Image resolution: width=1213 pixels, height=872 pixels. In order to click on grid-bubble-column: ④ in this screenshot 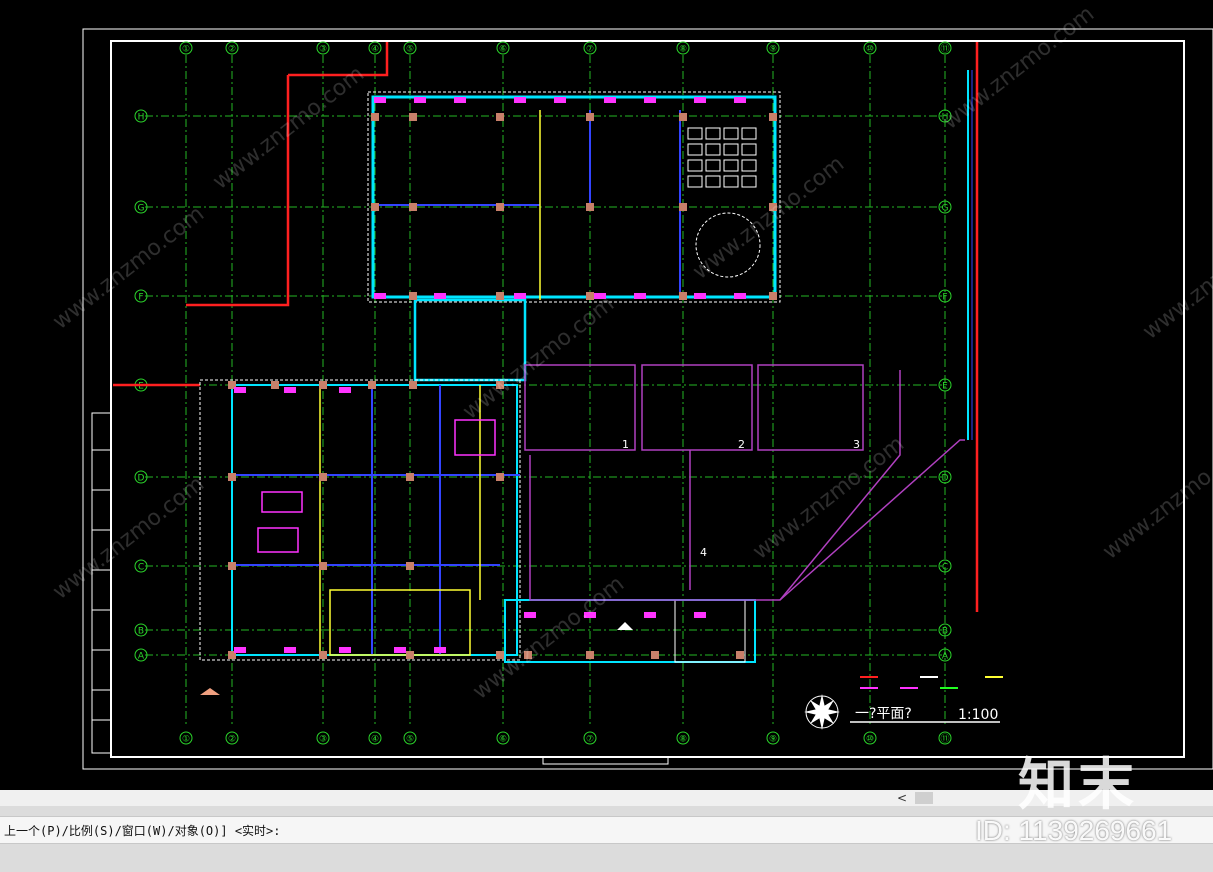, I will do `click(375, 738)`.